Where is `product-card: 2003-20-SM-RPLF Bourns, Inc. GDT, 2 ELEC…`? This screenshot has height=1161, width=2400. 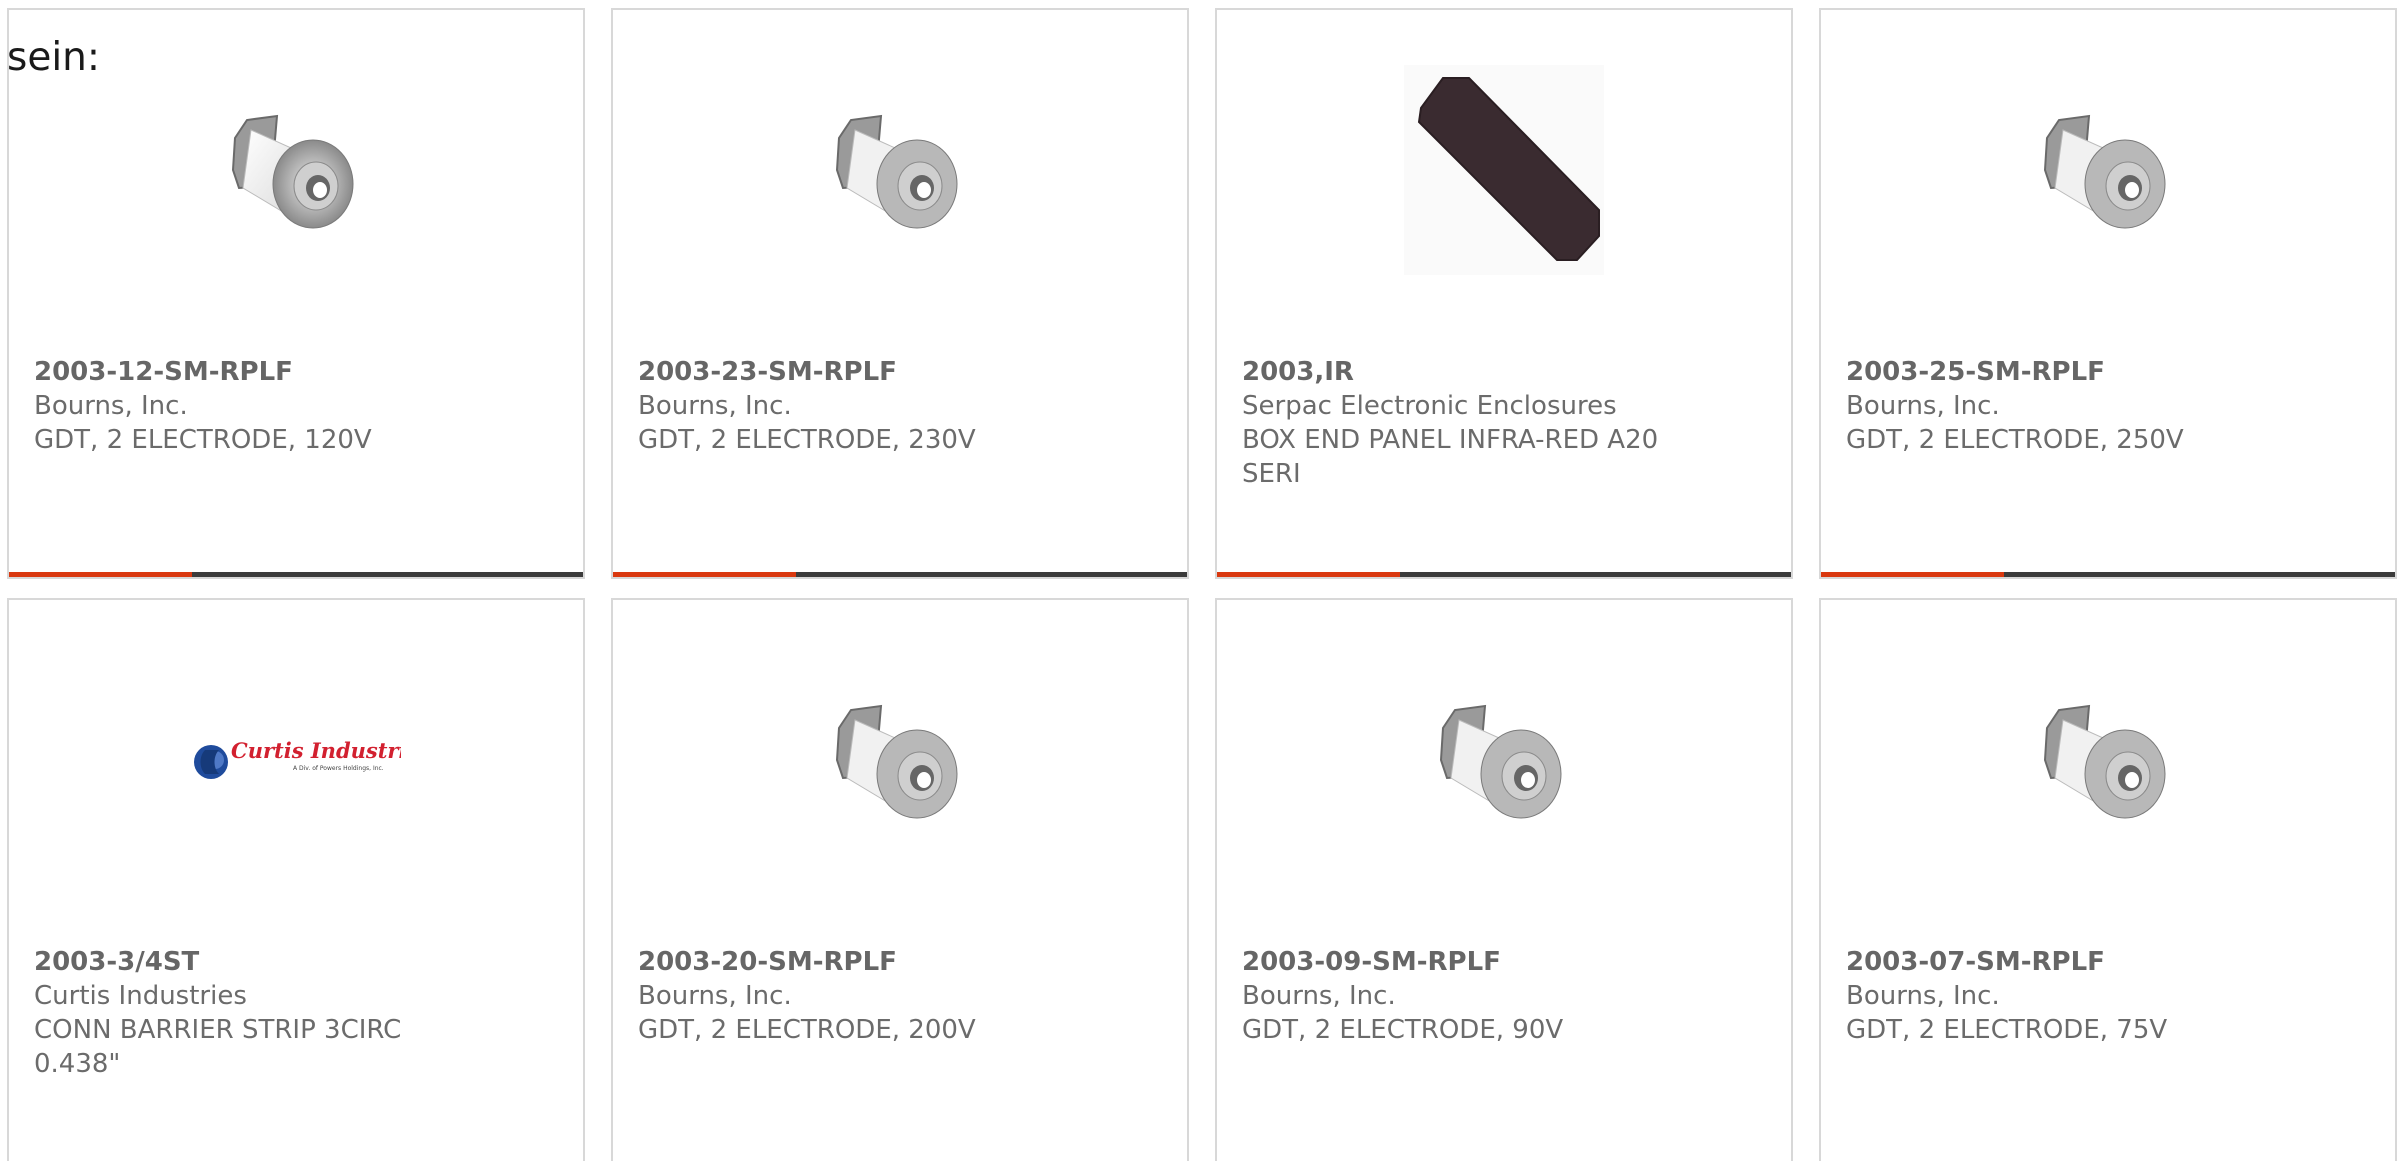 product-card: 2003-20-SM-RPLF Bourns, Inc. GDT, 2 ELEC… is located at coordinates (900, 879).